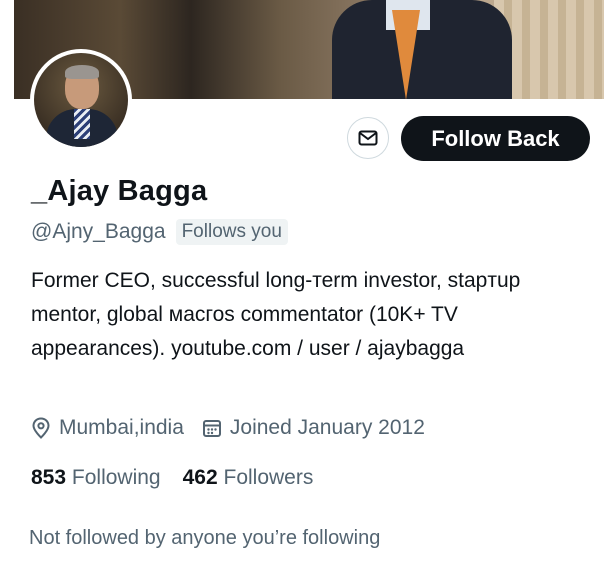 Image resolution: width=604 pixels, height=577 pixels. Describe the element at coordinates (98, 231) in the screenshot. I see `user-handle: @Ajny_Bagga` at that location.